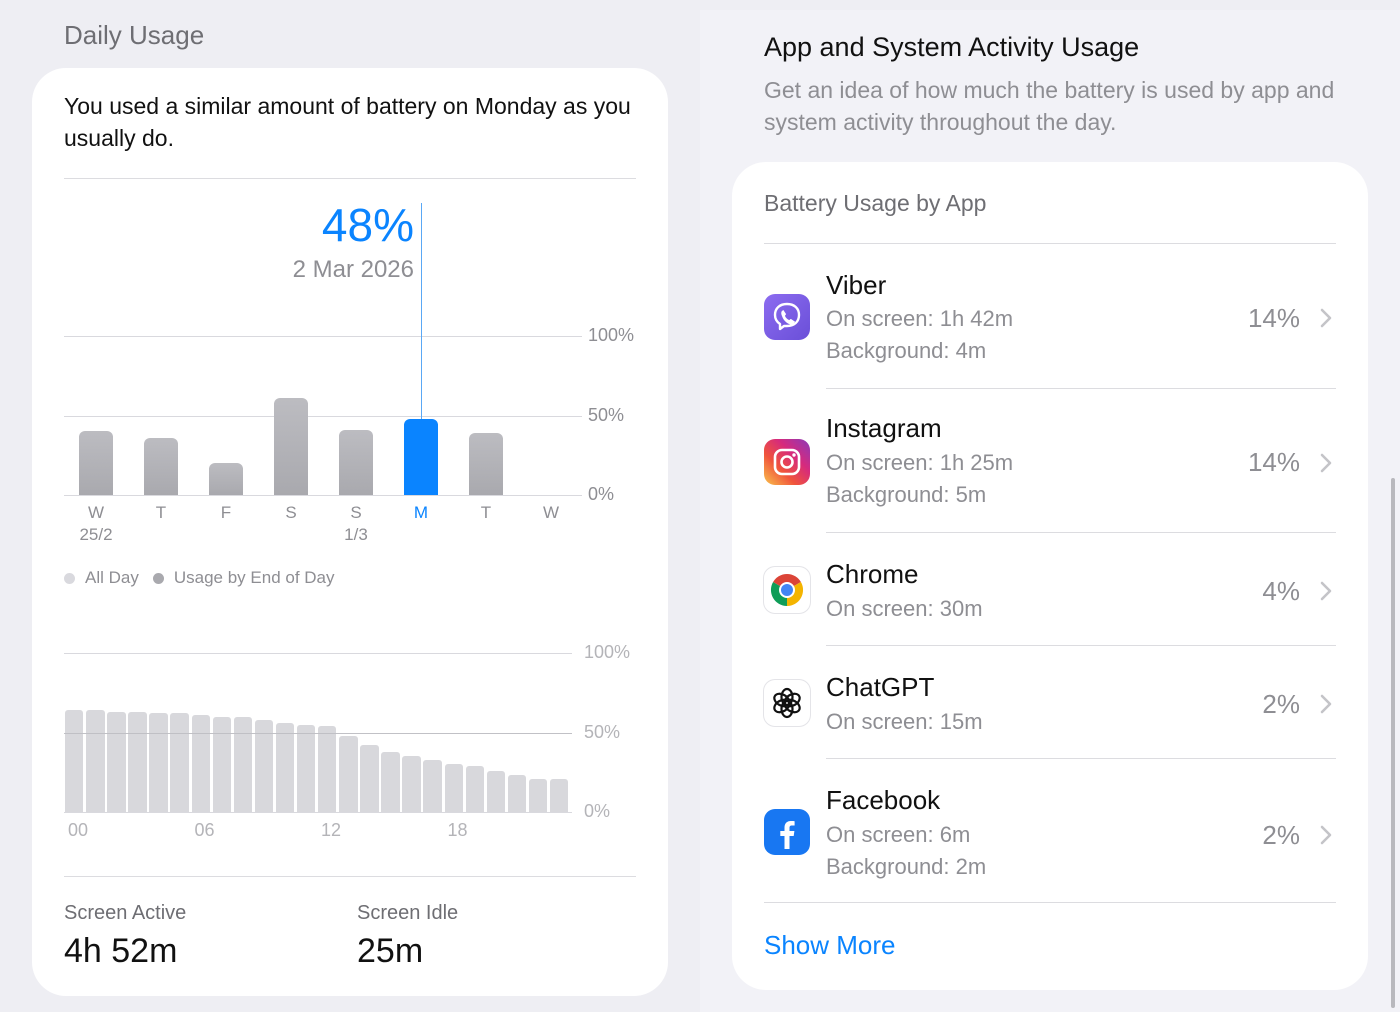  What do you see at coordinates (318, 733) in the screenshot?
I see `hourly-chart-midline` at bounding box center [318, 733].